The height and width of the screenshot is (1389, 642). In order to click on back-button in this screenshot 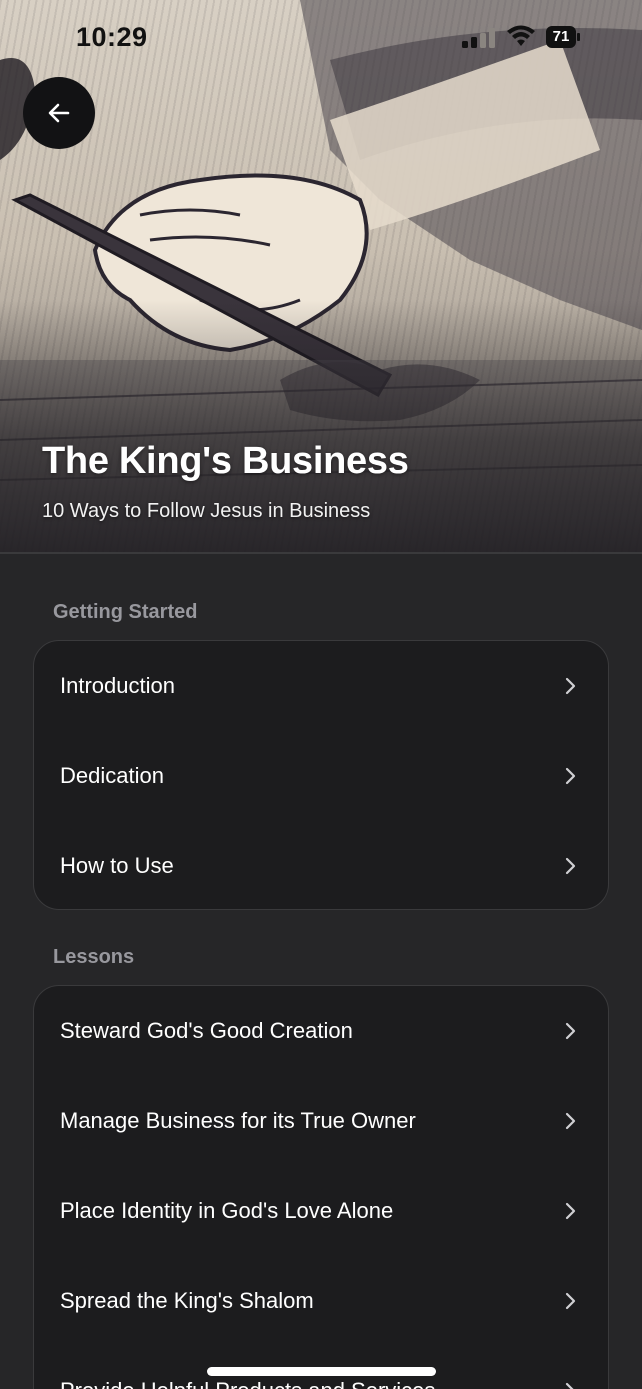, I will do `click(59, 113)`.